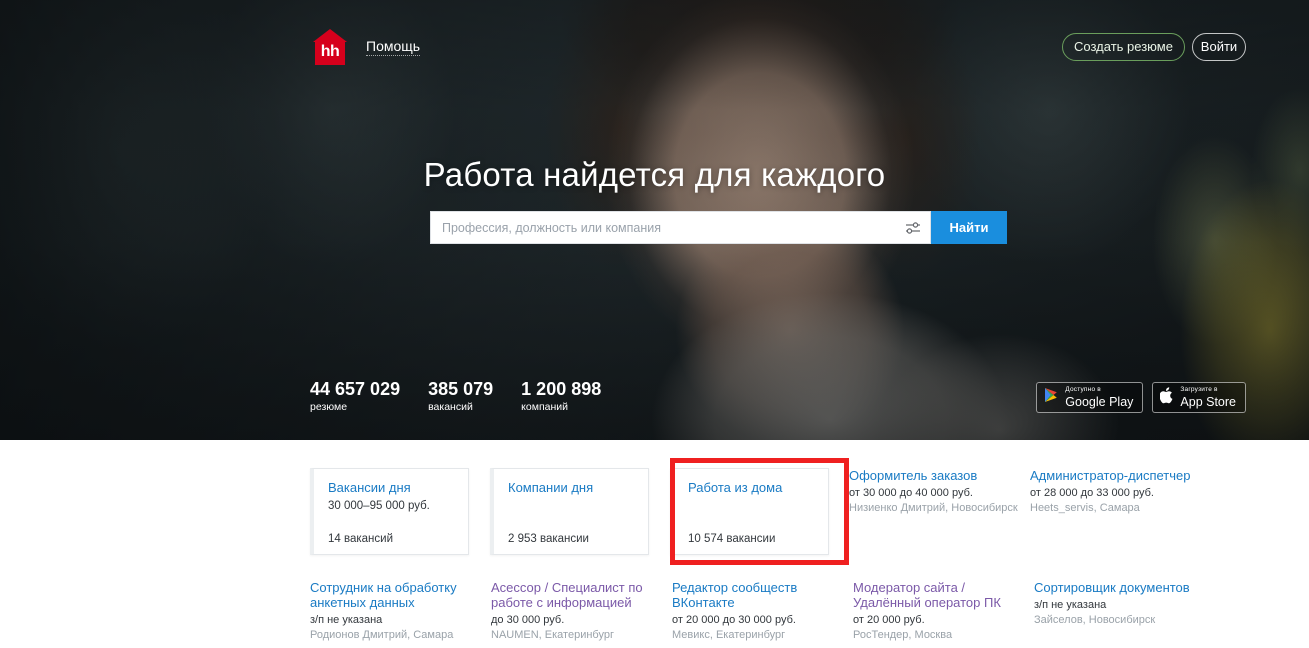 This screenshot has height=648, width=1309. Describe the element at coordinates (1120, 587) in the screenshot. I see `vacancy-title-link: Сортировщик документов` at that location.